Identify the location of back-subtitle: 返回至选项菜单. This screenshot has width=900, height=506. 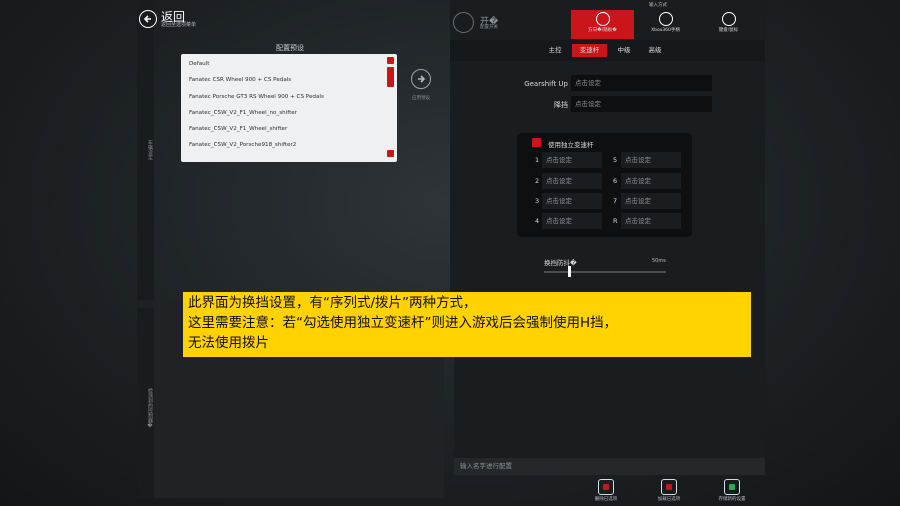
(179, 25).